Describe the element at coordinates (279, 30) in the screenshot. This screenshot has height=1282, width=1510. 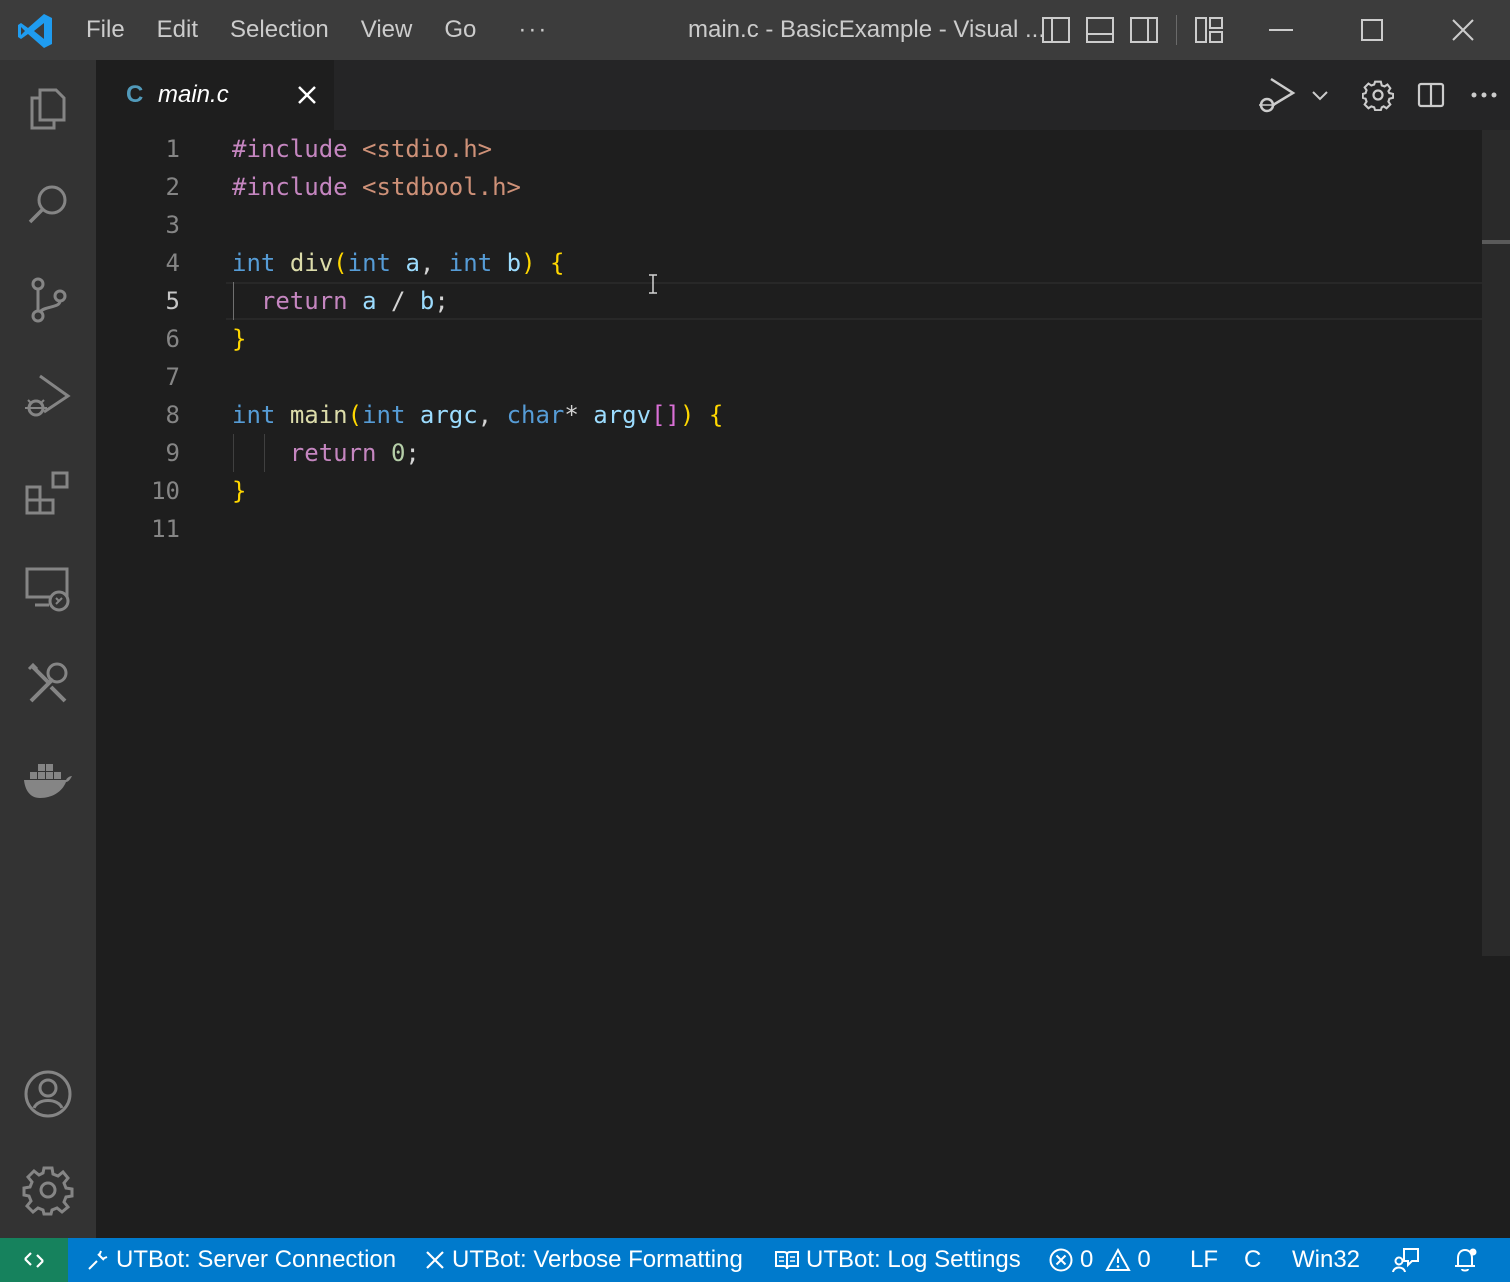
I see `menu-selection: Selection` at that location.